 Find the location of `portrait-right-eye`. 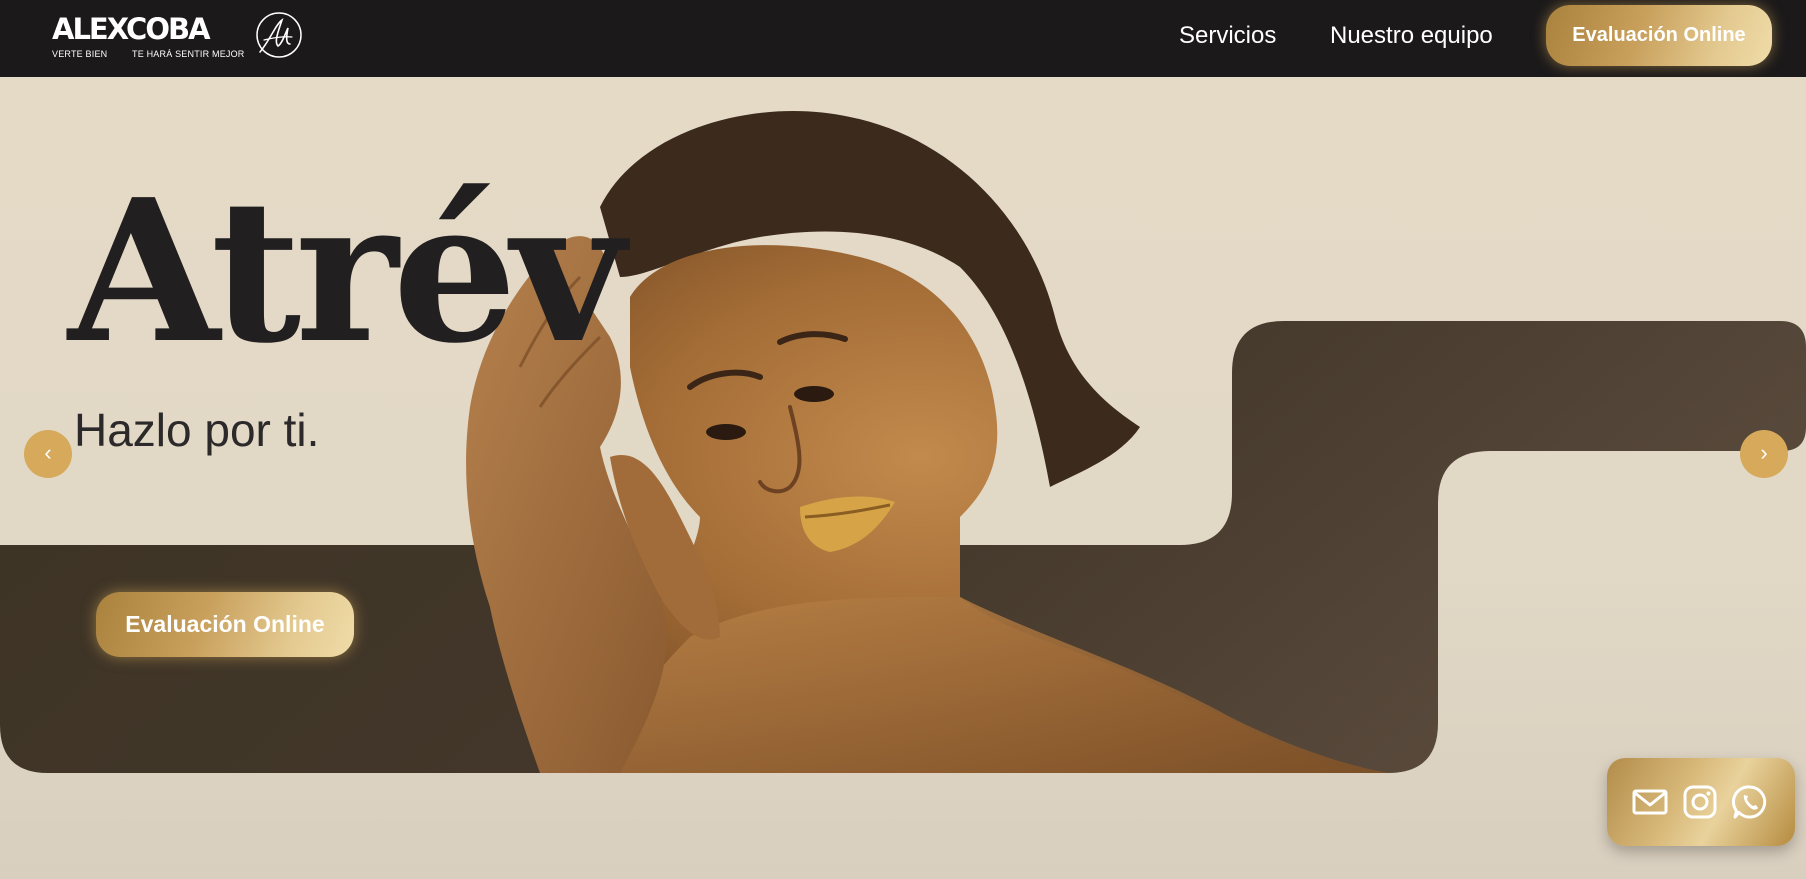

portrait-right-eye is located at coordinates (814, 394).